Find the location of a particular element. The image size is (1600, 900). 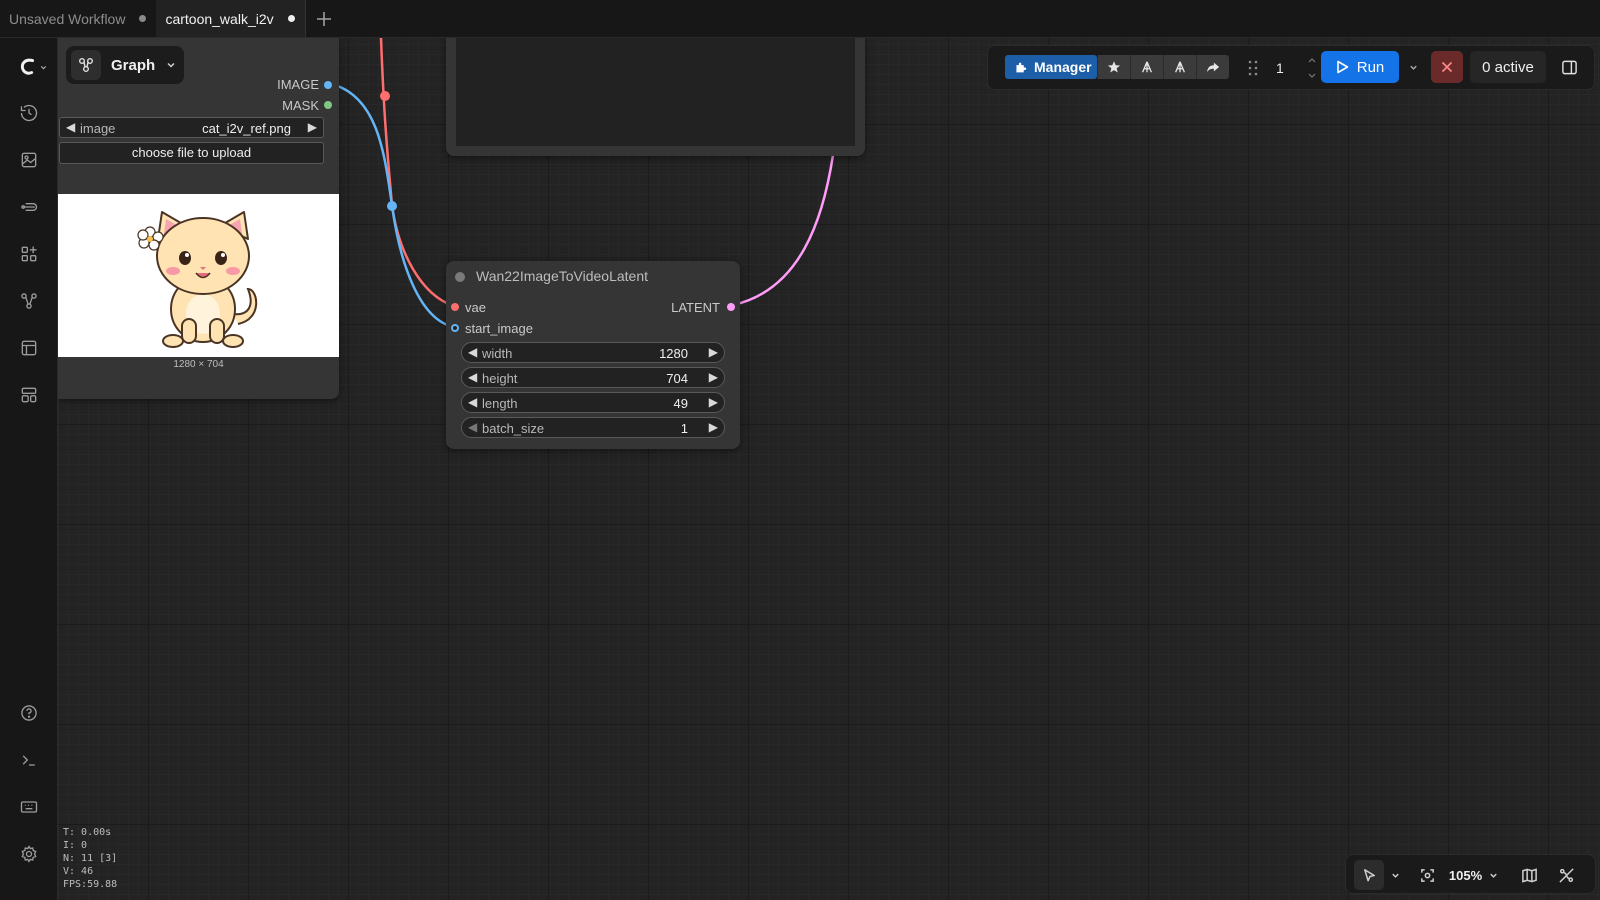

history-icon is located at coordinates (29, 113).